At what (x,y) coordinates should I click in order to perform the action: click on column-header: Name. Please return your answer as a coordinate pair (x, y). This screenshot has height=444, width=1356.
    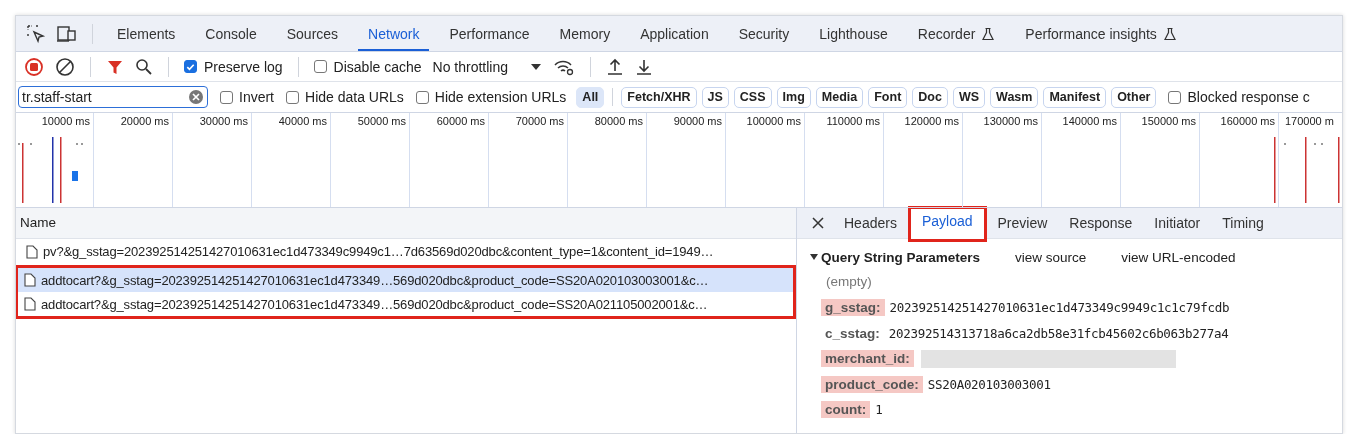
    Looking at the image, I should click on (406, 223).